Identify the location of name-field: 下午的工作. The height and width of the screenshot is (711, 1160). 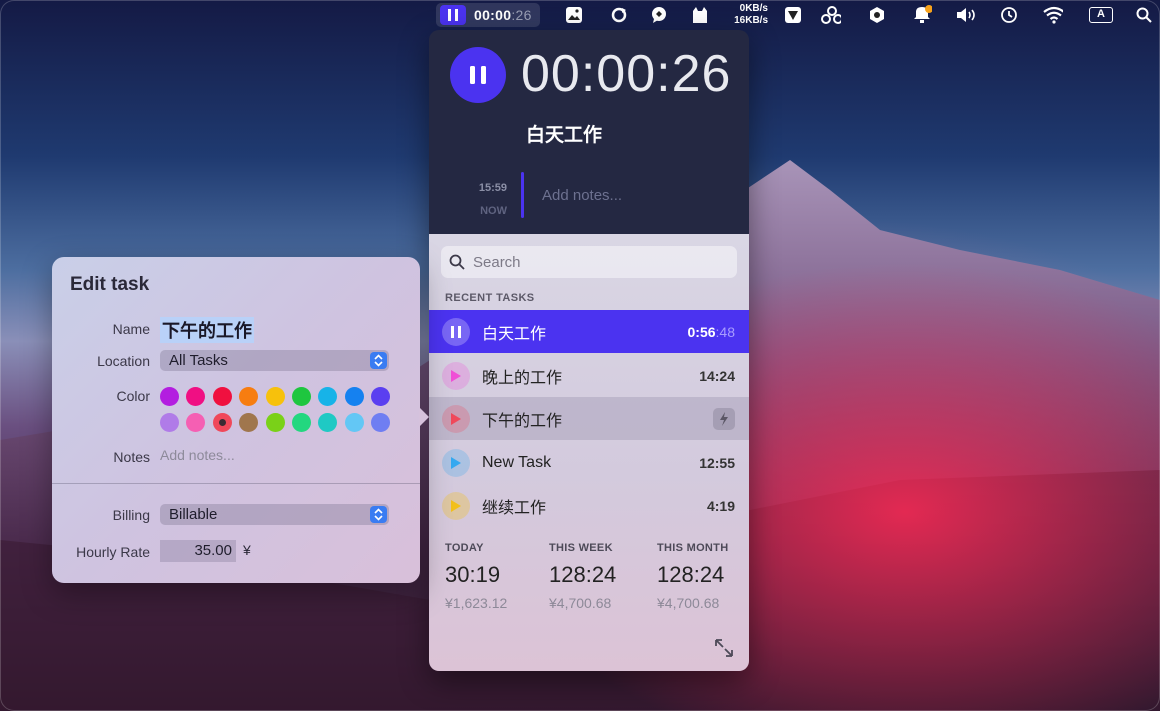
(207, 330).